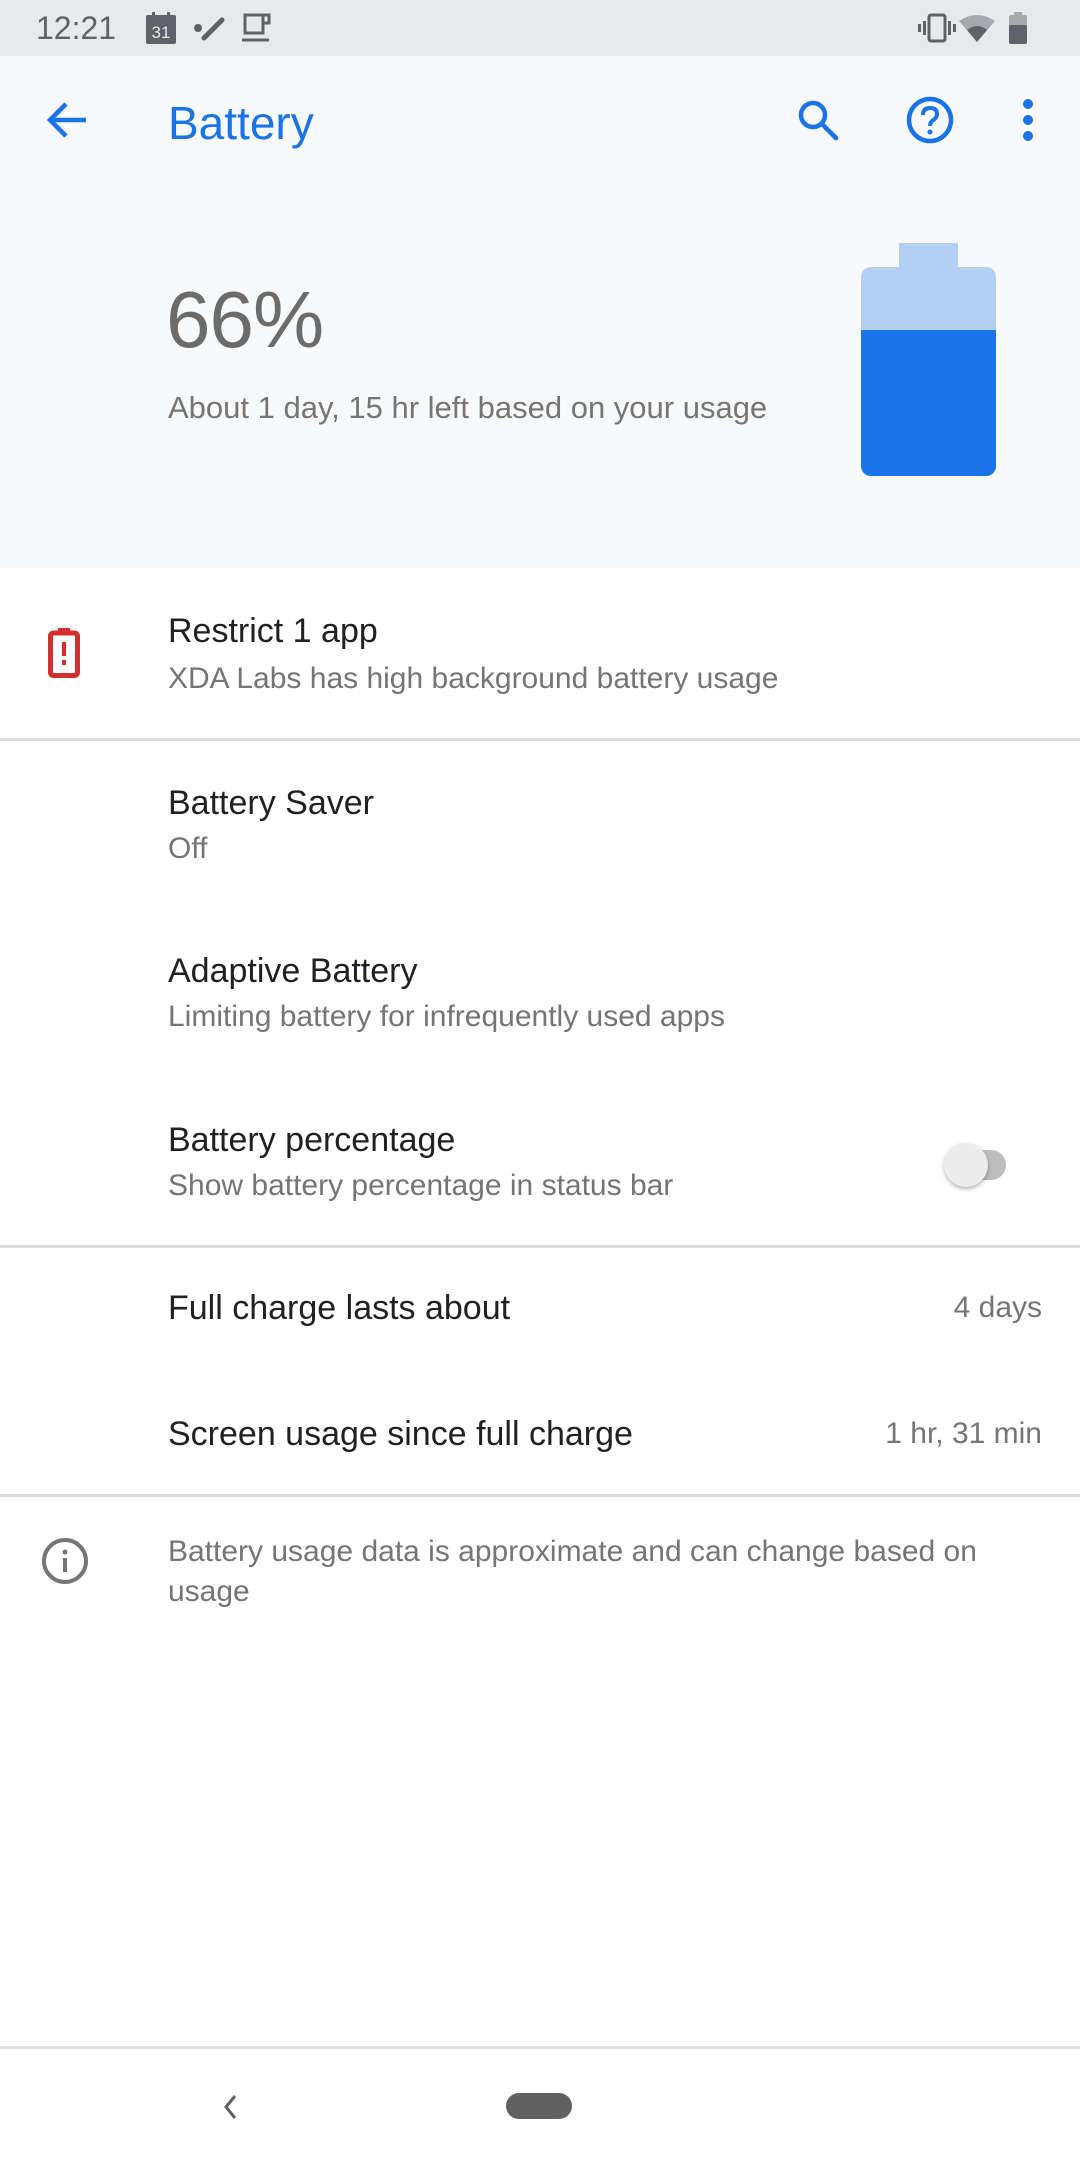 Image resolution: width=1080 pixels, height=2160 pixels. What do you see at coordinates (245, 319) in the screenshot?
I see `battery-percentage: 66%` at bounding box center [245, 319].